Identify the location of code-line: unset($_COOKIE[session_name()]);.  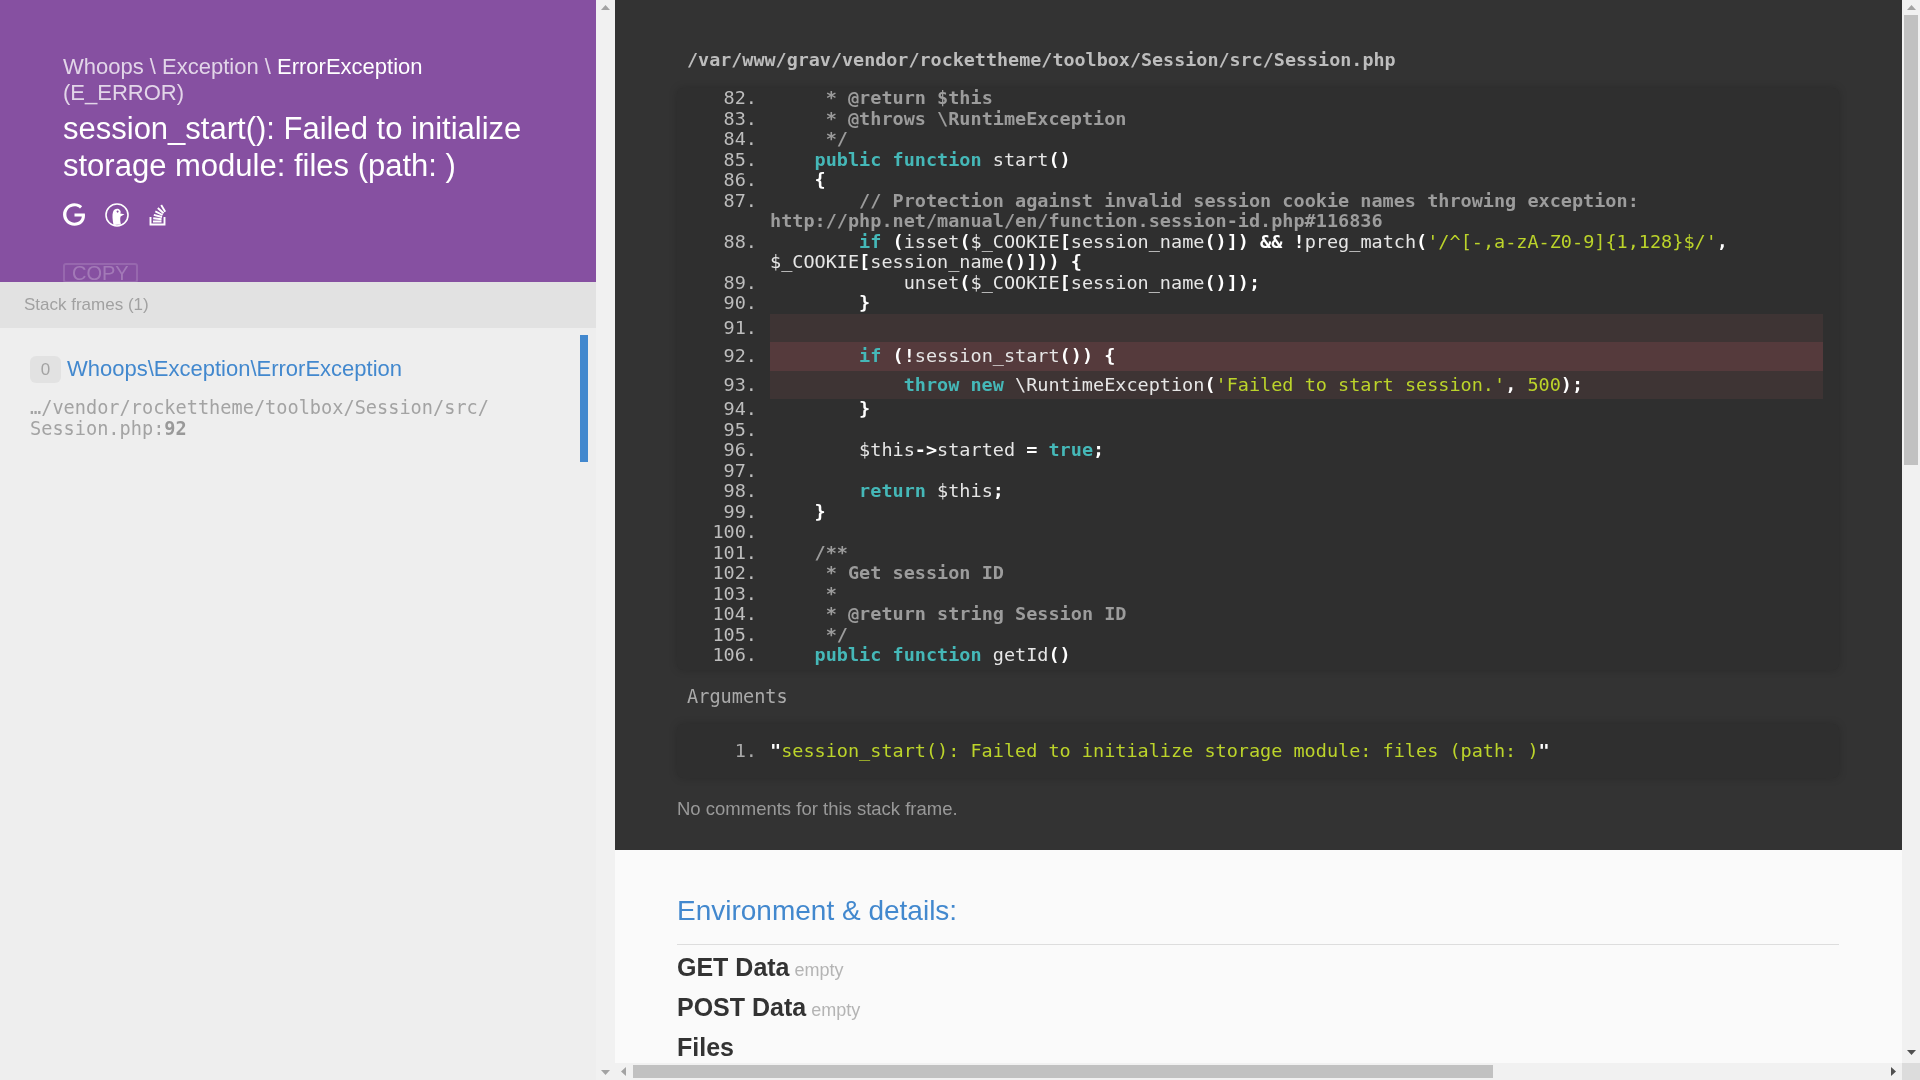
(1082, 282).